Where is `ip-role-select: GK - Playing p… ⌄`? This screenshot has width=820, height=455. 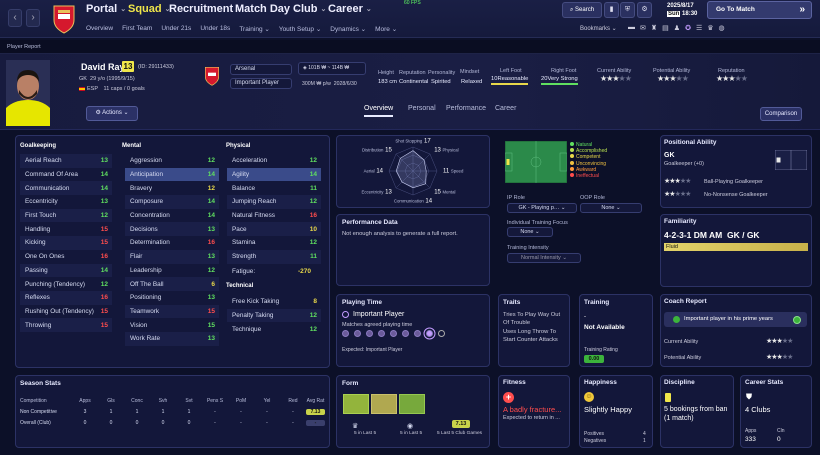 ip-role-select: GK - Playing p… ⌄ is located at coordinates (542, 208).